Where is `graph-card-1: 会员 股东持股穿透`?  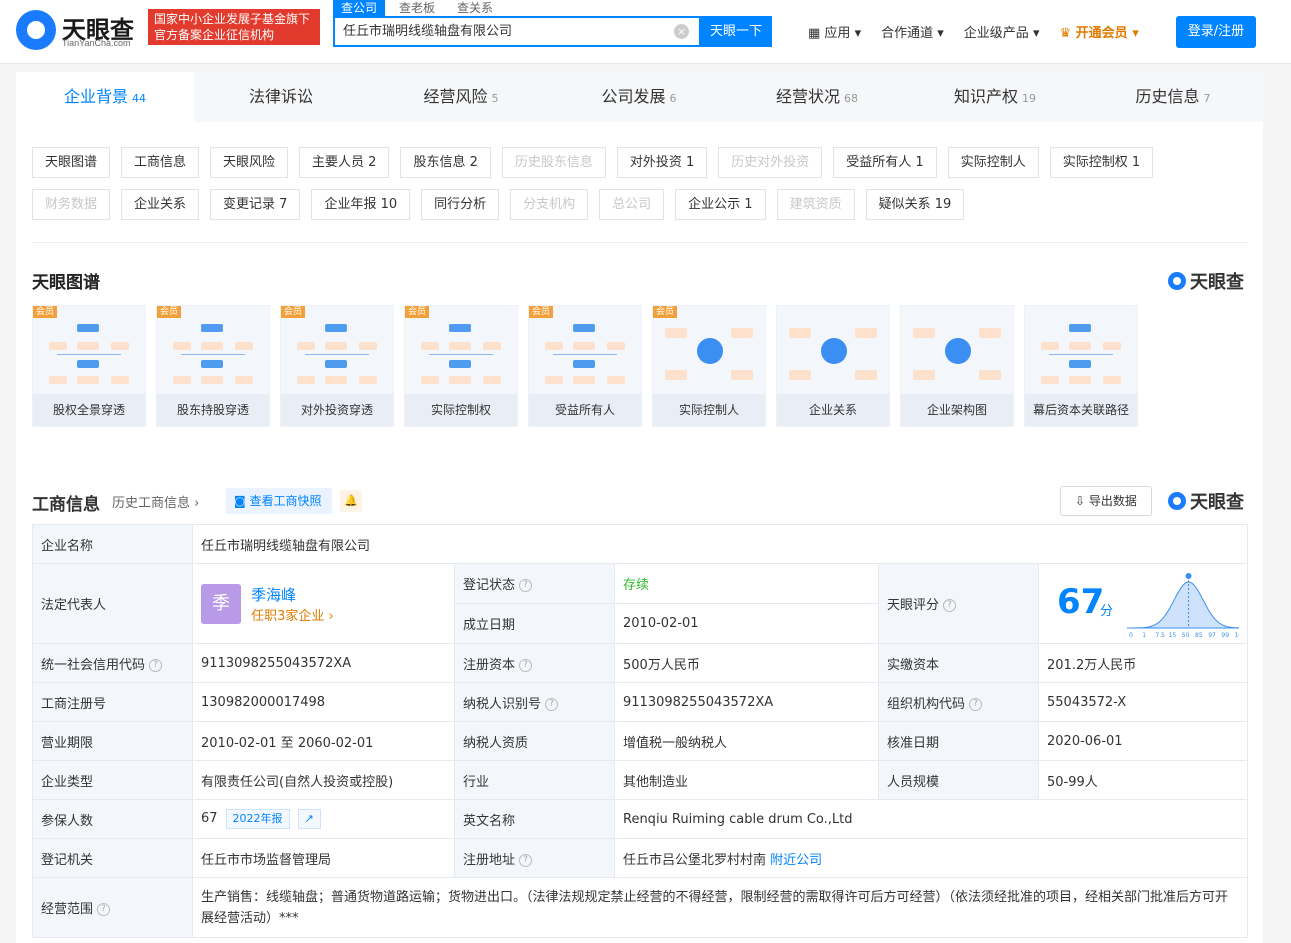 graph-card-1: 会员 股东持股穿透 is located at coordinates (213, 366).